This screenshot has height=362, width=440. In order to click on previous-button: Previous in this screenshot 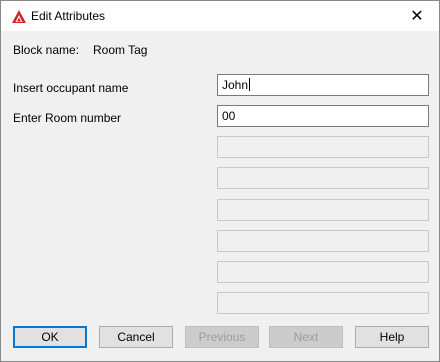, I will do `click(222, 337)`.